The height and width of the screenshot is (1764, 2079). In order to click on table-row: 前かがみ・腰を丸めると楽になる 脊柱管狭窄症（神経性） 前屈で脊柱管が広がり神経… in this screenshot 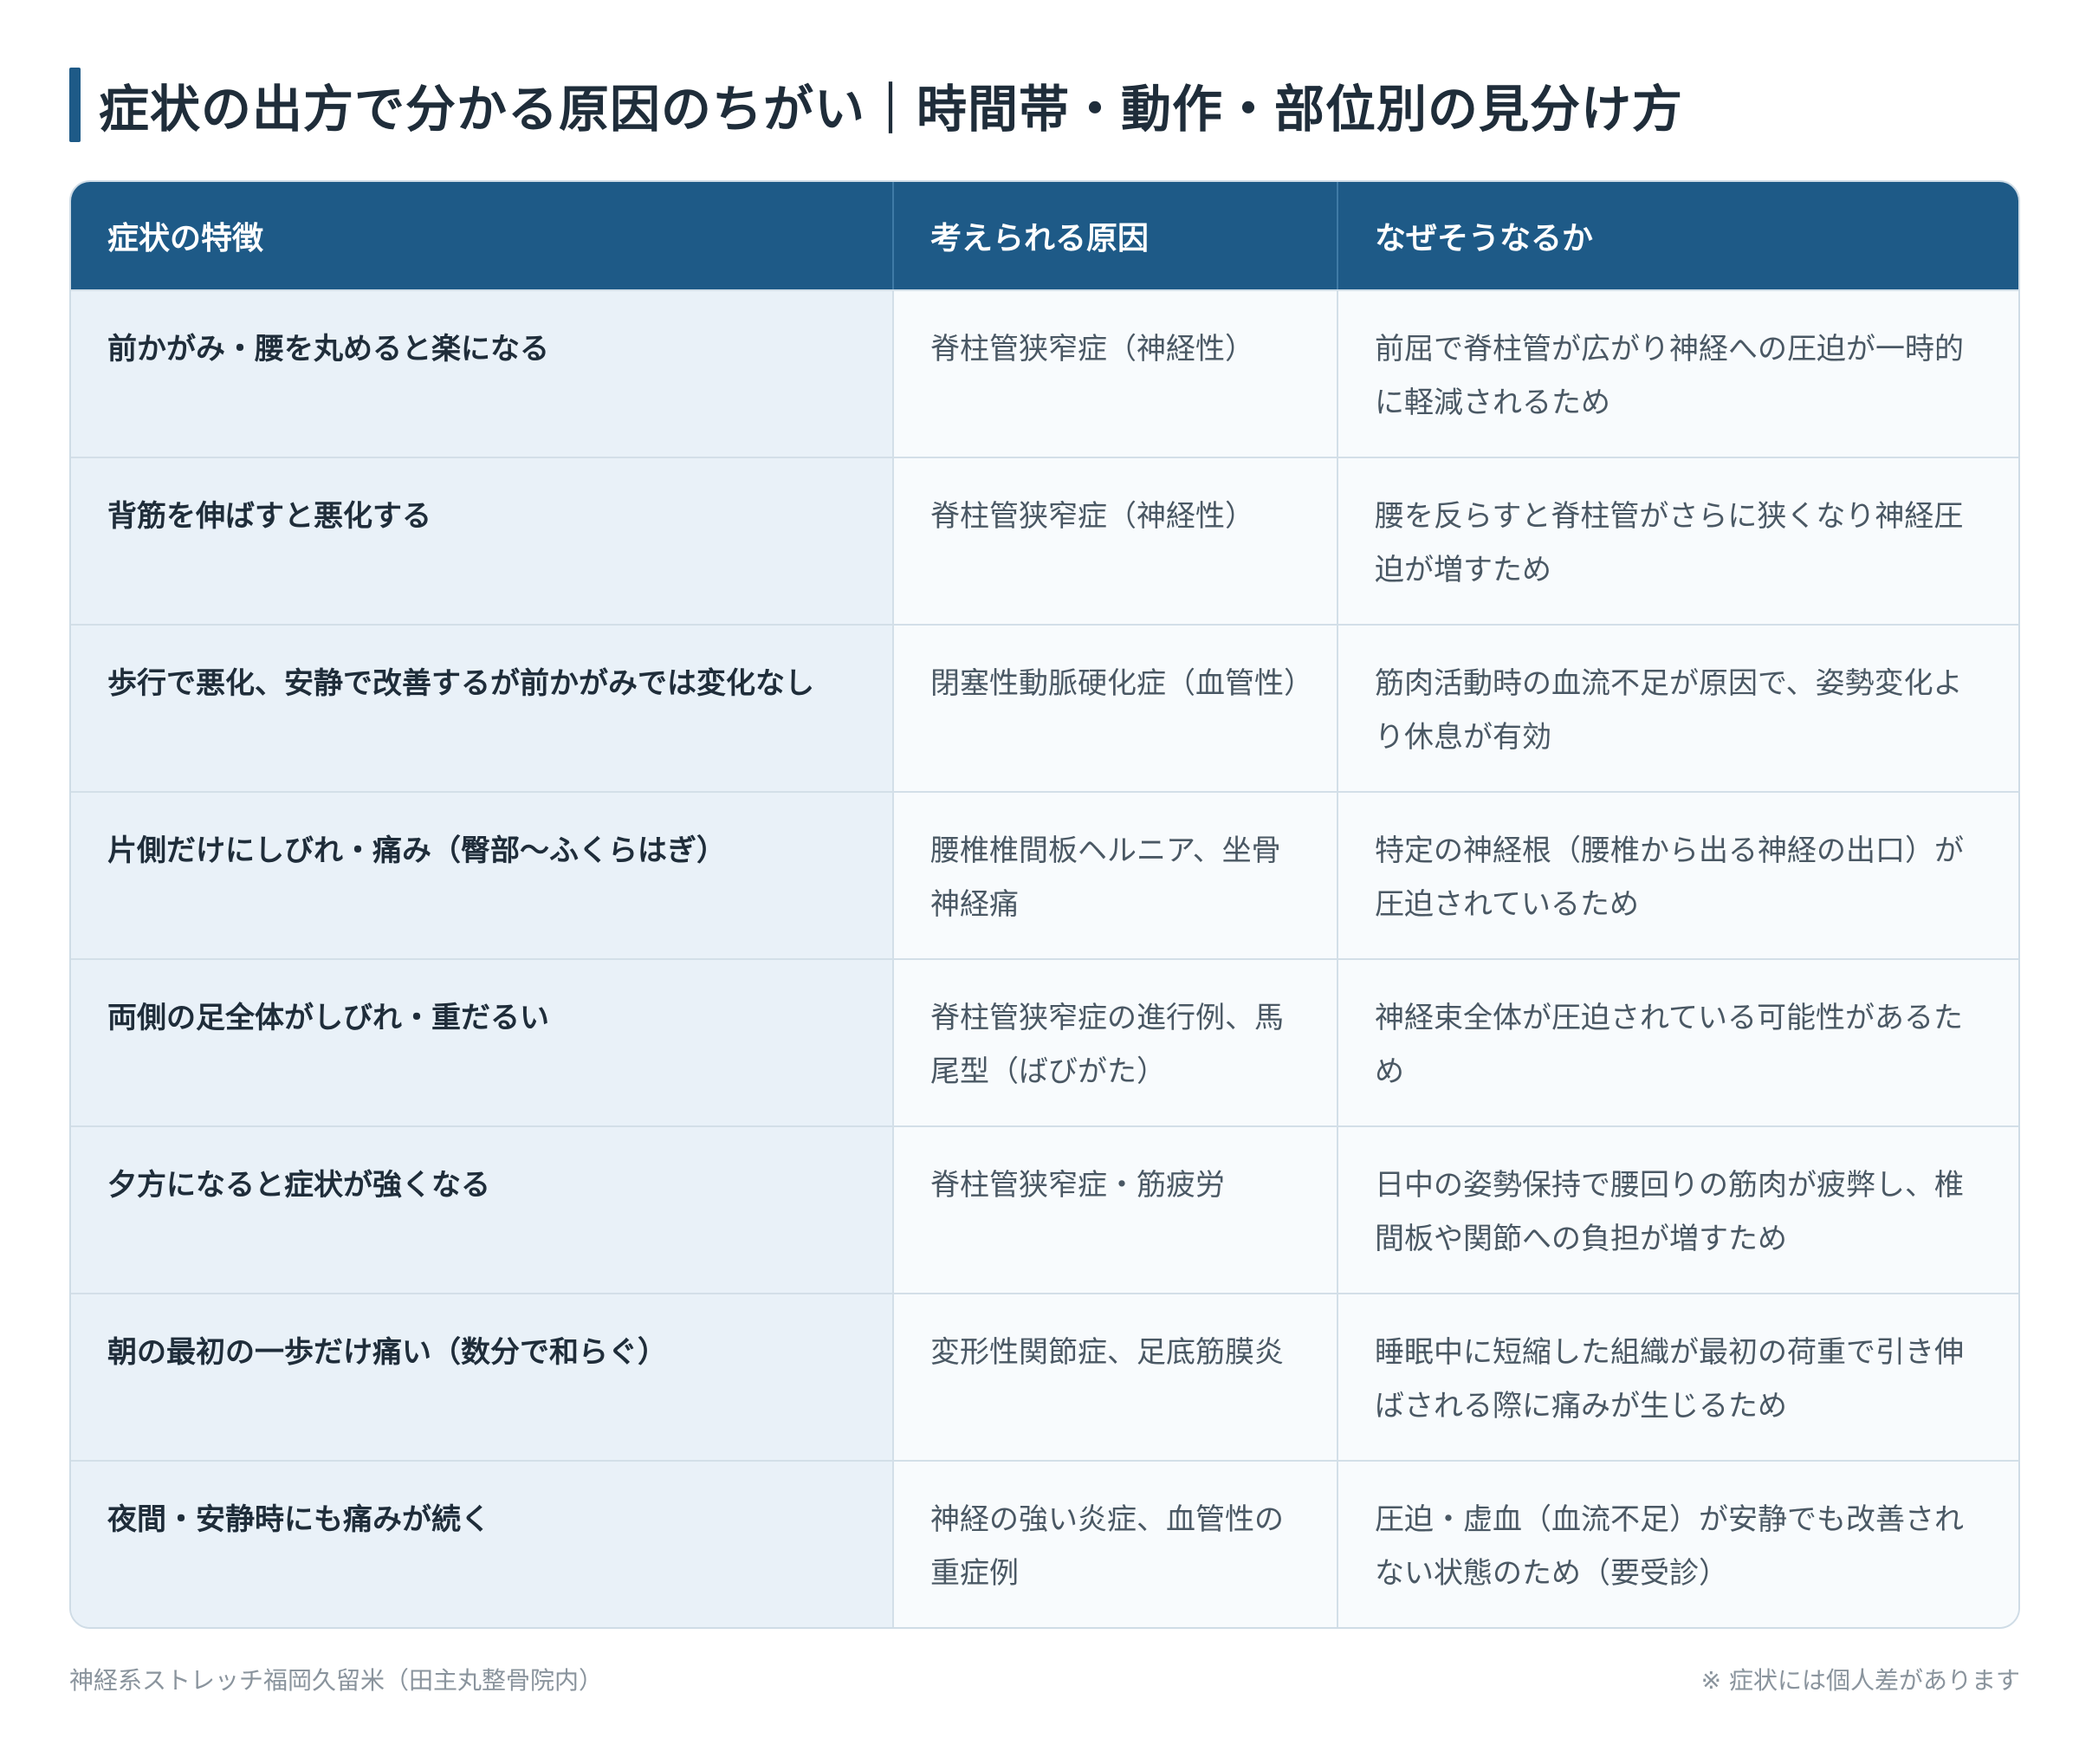, I will do `click(1044, 373)`.